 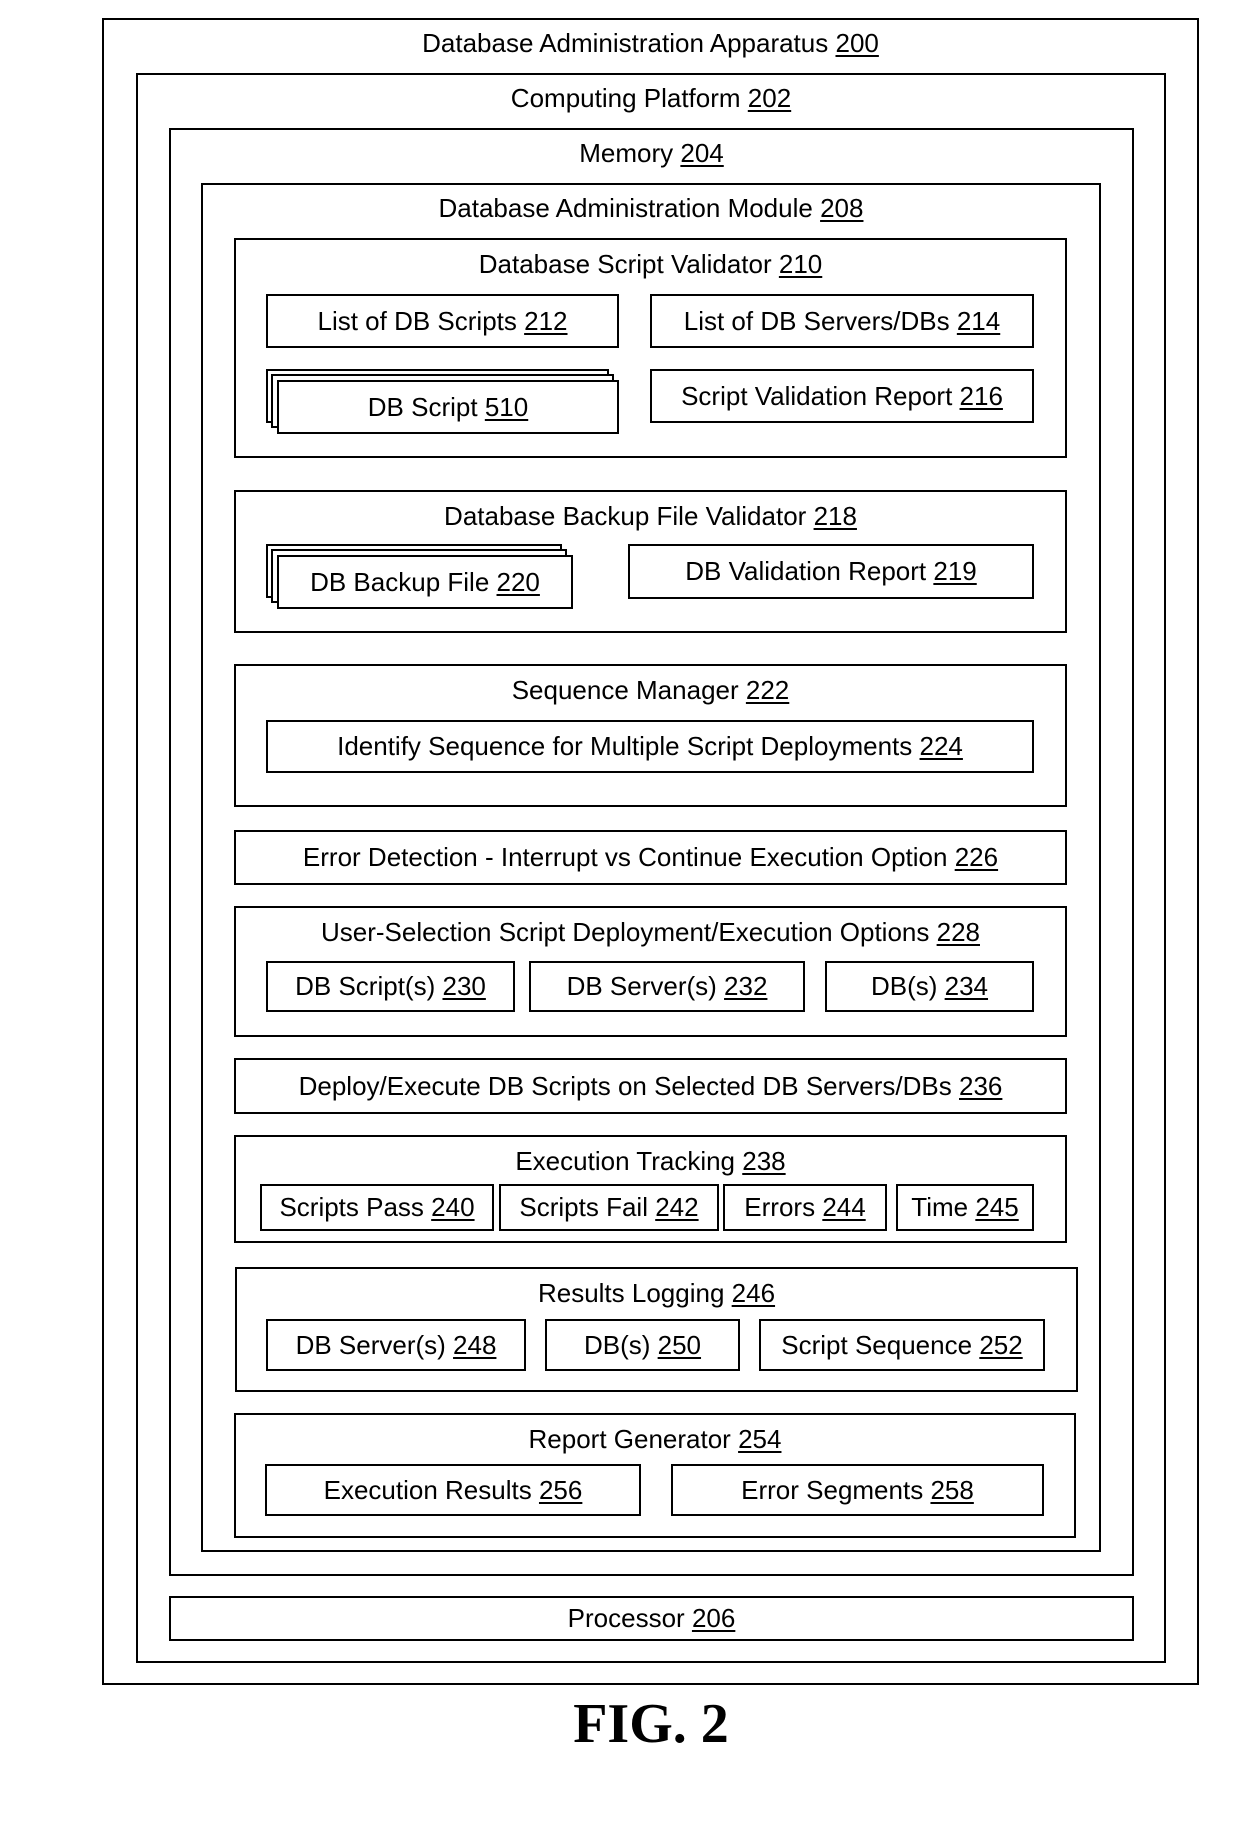 What do you see at coordinates (651, 1618) in the screenshot?
I see `processor-box: Processor 206` at bounding box center [651, 1618].